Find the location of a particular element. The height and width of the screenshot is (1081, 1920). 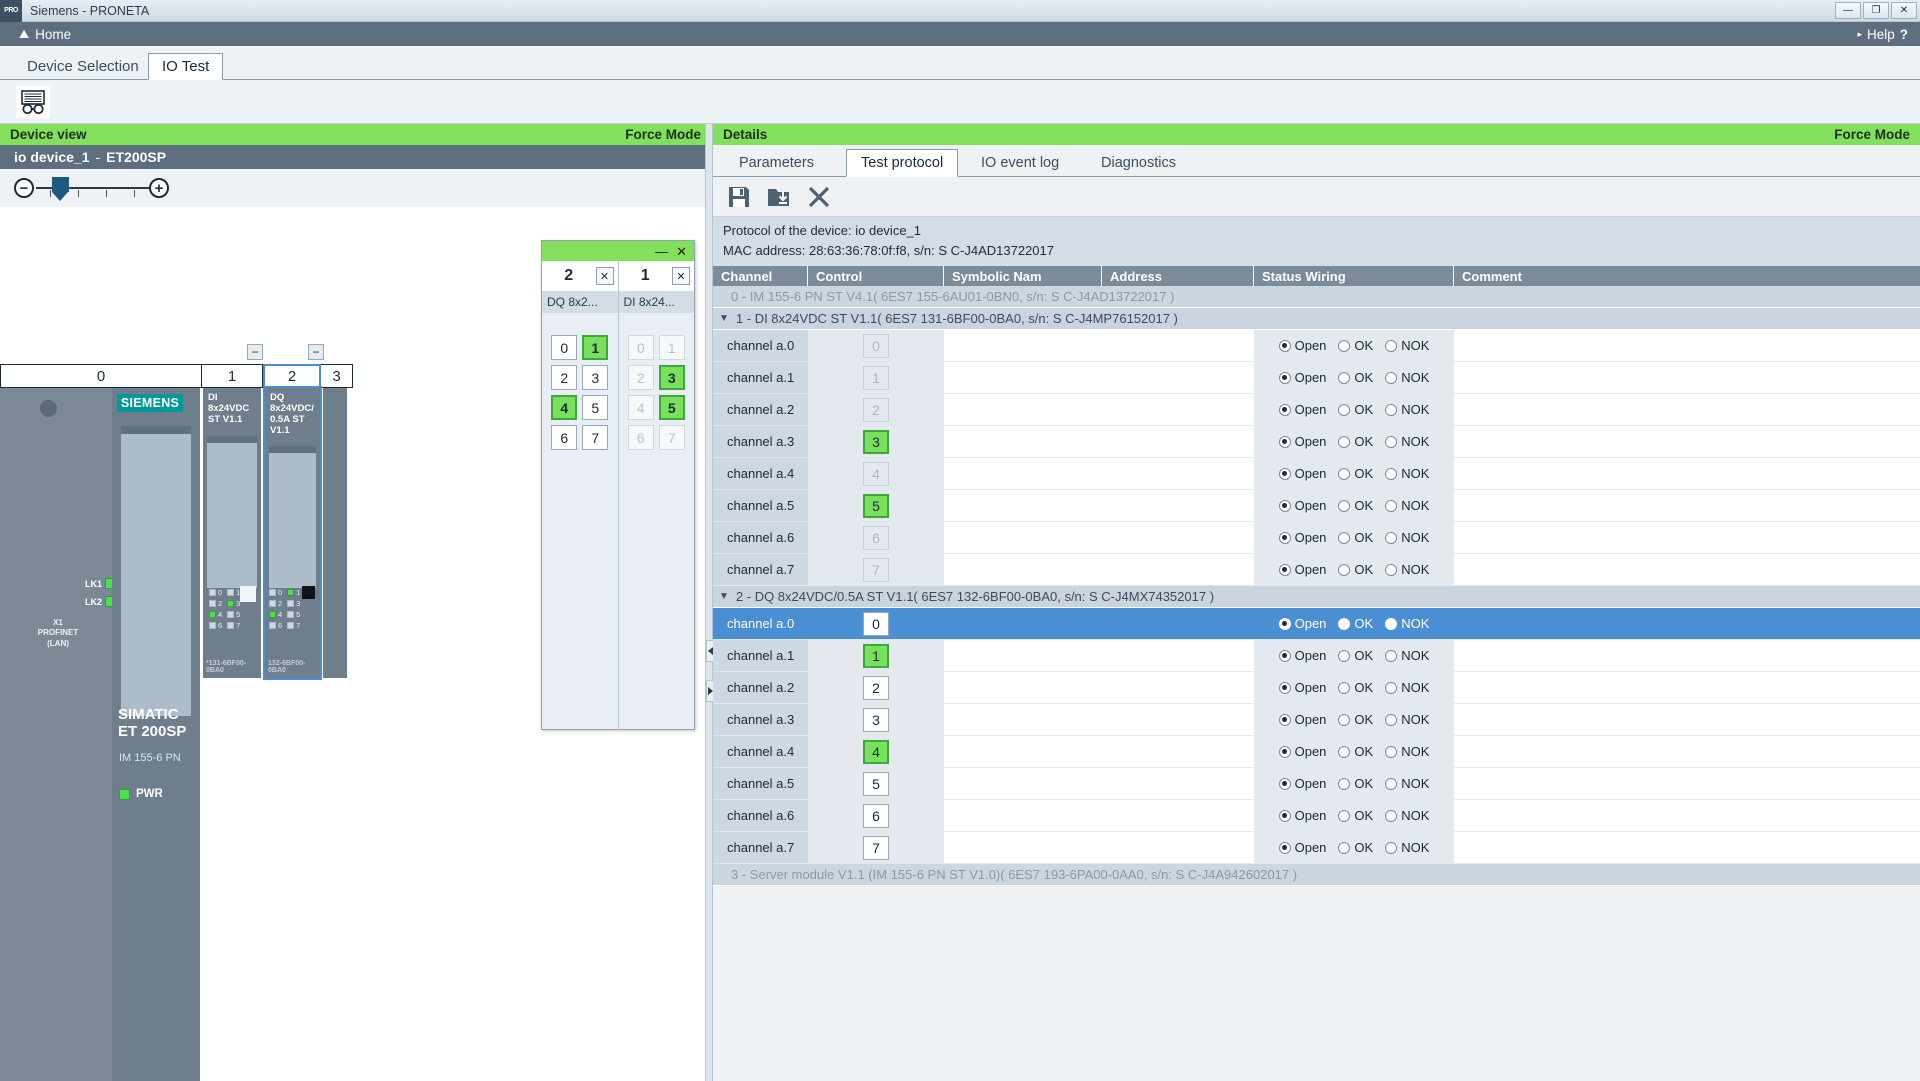

tab-test-protocol: Test protocol is located at coordinates (902, 163).